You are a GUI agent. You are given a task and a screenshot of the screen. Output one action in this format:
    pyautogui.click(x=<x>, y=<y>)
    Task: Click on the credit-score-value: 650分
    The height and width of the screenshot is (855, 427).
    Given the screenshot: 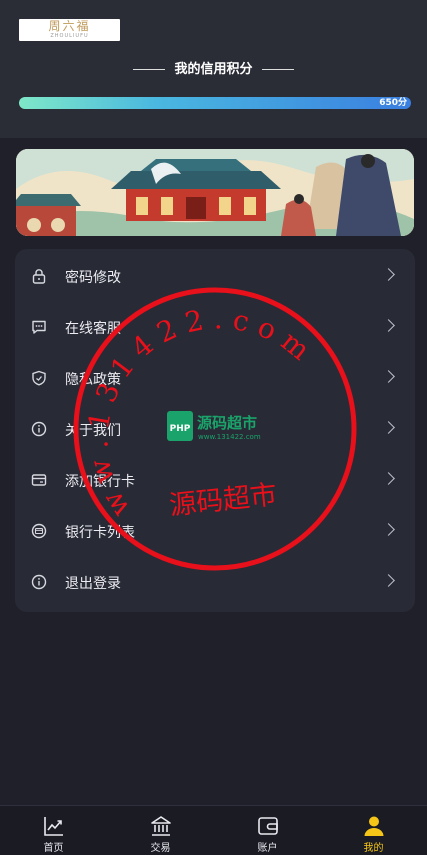 What is the action you would take?
    pyautogui.click(x=393, y=103)
    